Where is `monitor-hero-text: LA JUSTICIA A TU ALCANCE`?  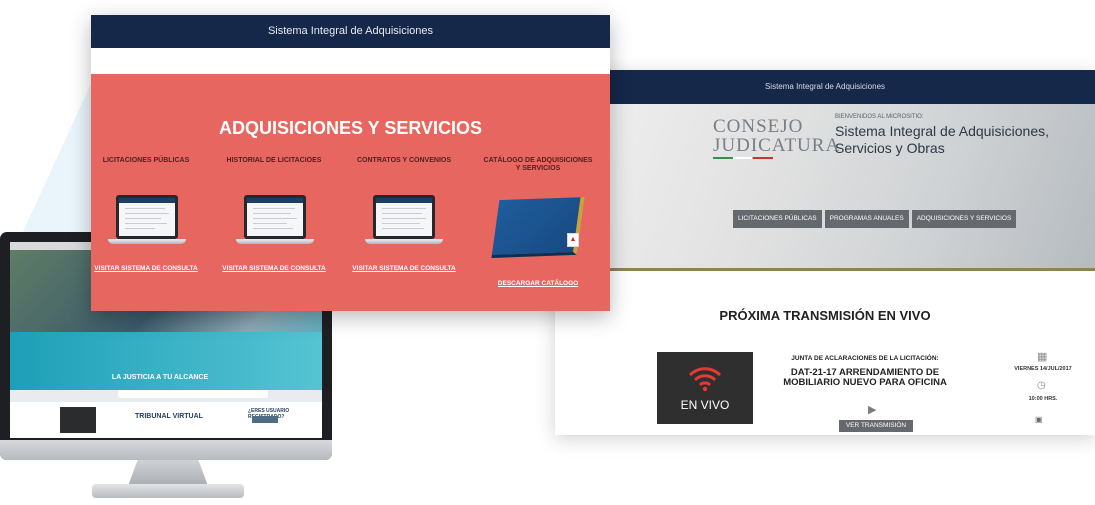 monitor-hero-text: LA JUSTICIA A TU ALCANCE is located at coordinates (160, 377).